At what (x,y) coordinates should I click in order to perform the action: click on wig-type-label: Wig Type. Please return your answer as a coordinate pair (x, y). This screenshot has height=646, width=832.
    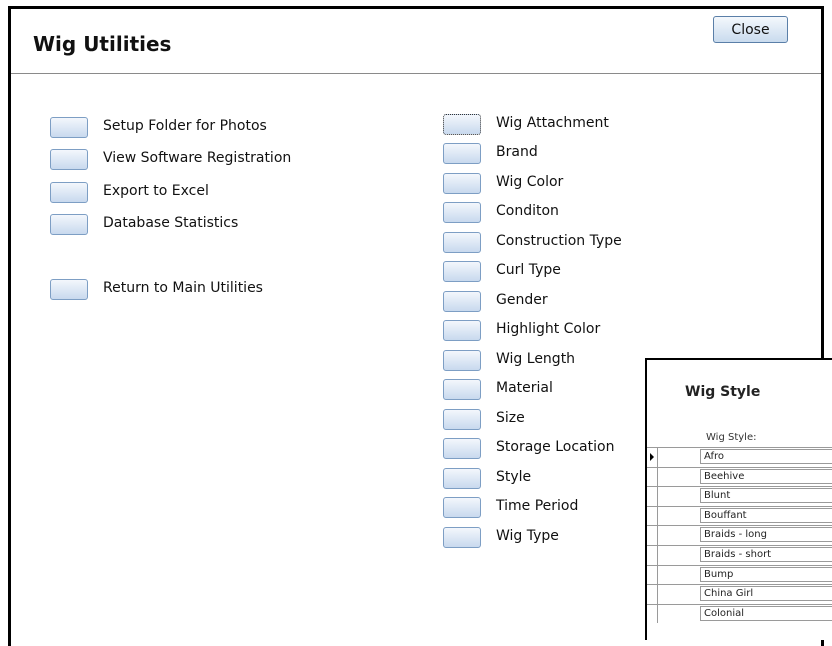
    Looking at the image, I should click on (527, 536).